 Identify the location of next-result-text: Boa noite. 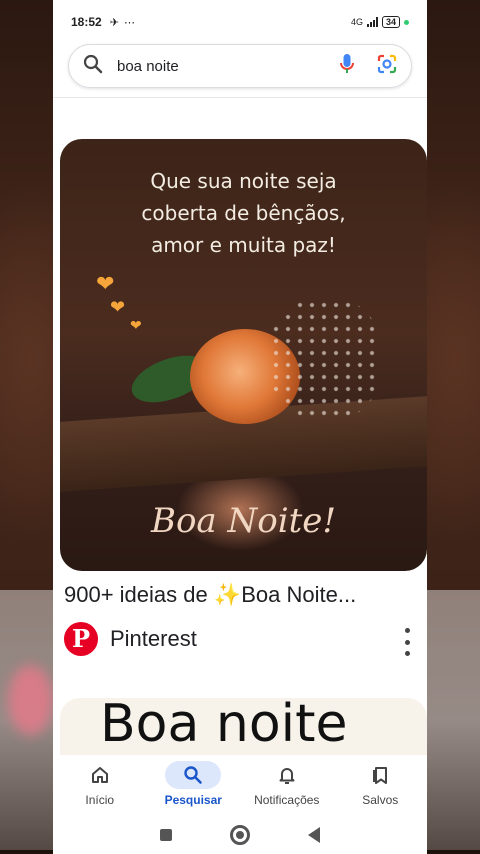
(224, 726).